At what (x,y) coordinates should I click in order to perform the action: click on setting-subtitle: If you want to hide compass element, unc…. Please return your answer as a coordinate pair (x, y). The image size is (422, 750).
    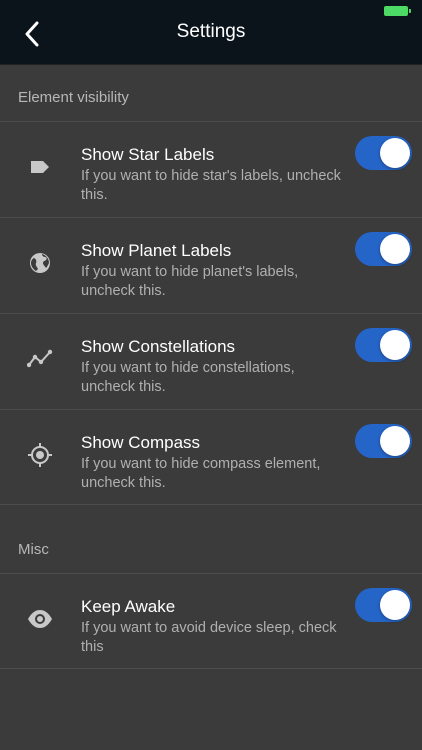
    Looking at the image, I should click on (201, 473).